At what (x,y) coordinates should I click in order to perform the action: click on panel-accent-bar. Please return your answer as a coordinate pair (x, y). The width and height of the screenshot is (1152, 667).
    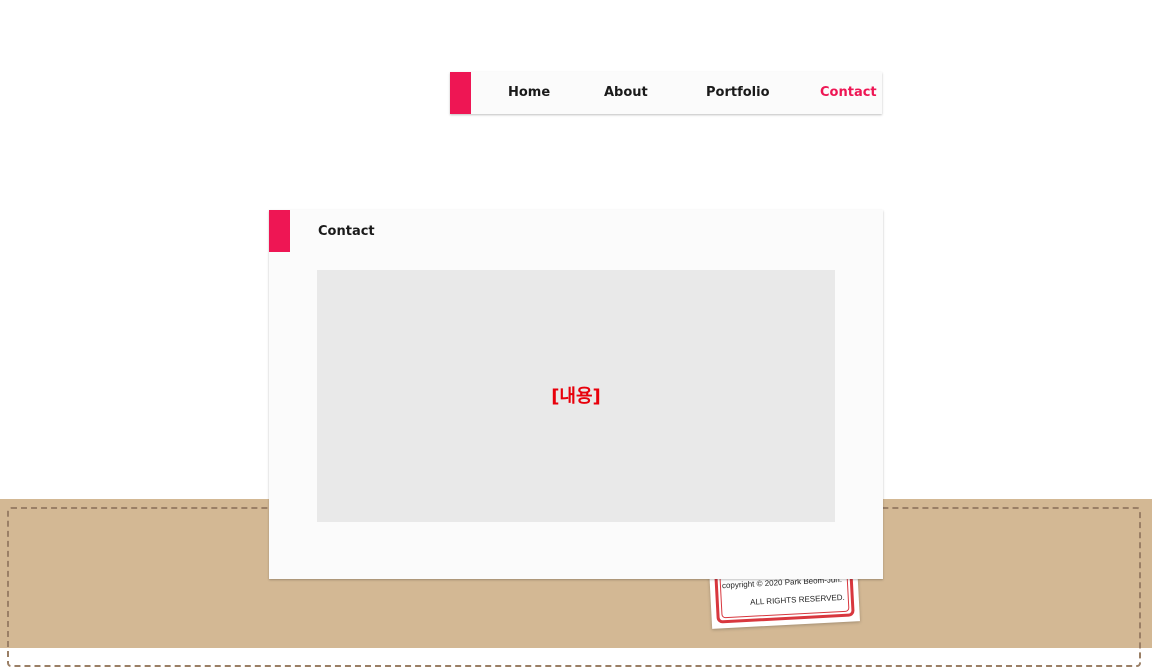
    Looking at the image, I should click on (279, 231).